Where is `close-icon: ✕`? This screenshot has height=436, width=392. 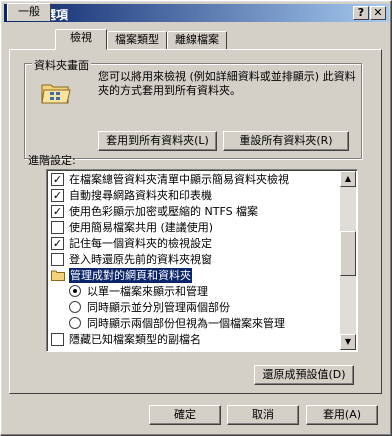 close-icon: ✕ is located at coordinates (378, 12).